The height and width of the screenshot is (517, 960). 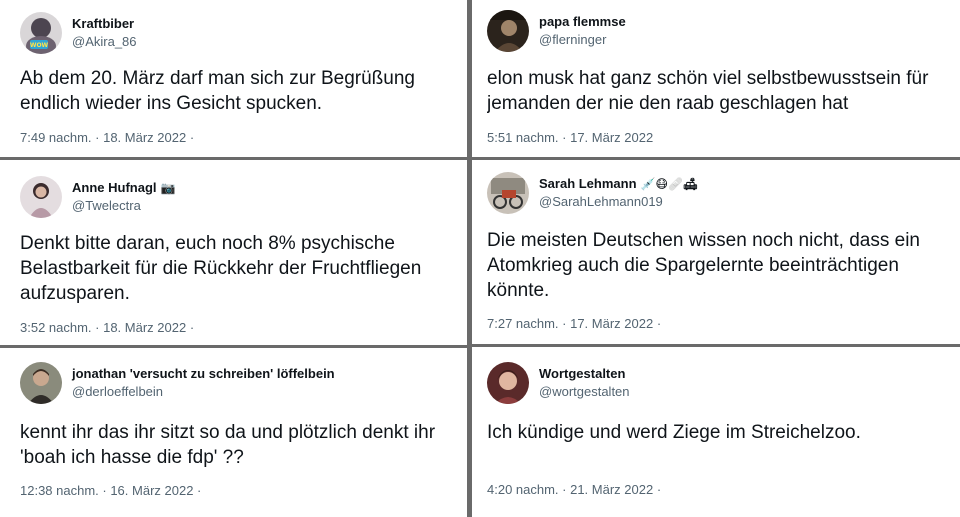 I want to click on portrait-avatar-icon, so click(x=508, y=31).